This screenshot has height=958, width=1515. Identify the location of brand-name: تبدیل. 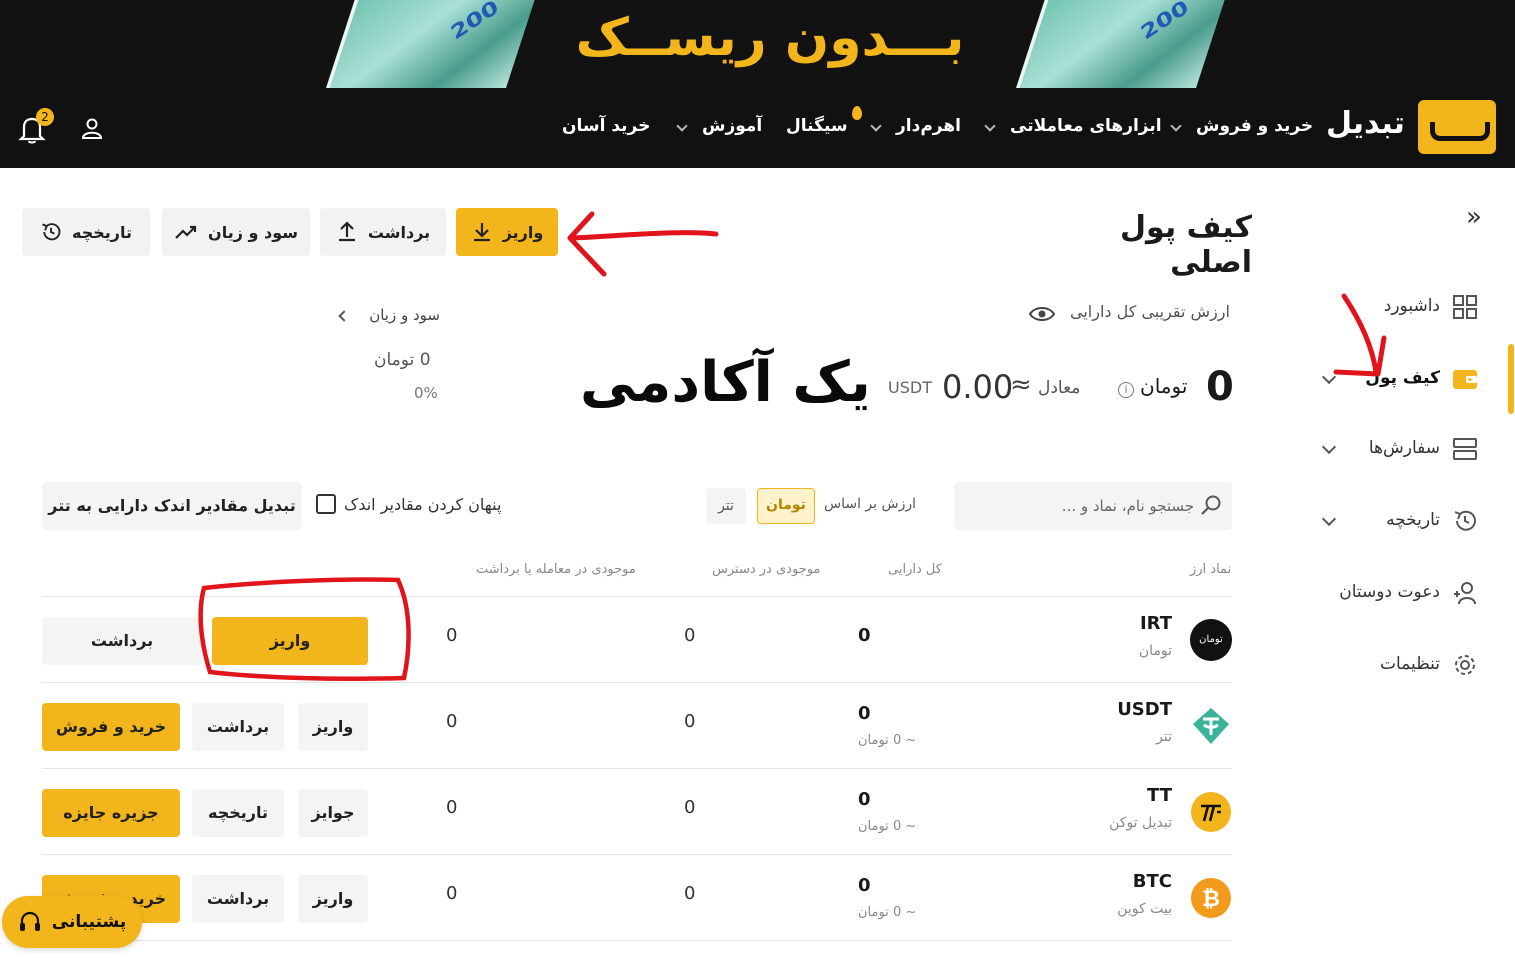
(1365, 123).